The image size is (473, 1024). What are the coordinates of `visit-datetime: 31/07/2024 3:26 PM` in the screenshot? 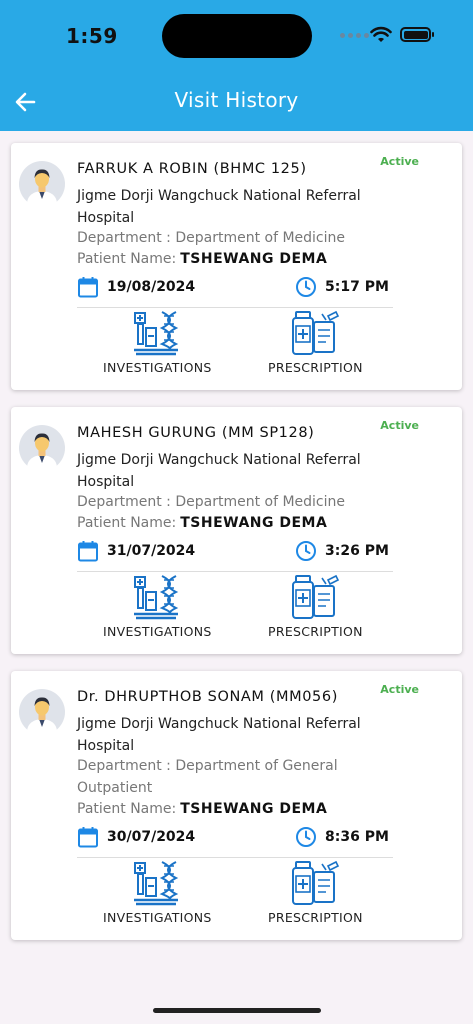 It's located at (235, 553).